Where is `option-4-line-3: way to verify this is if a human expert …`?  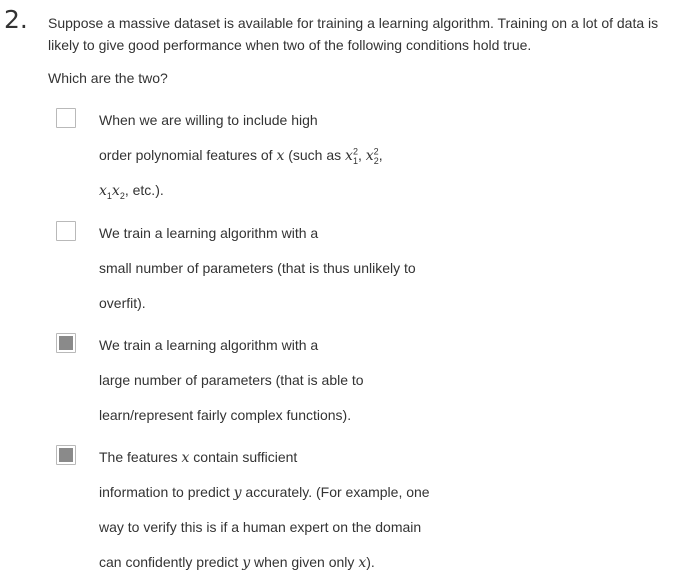 option-4-line-3: way to verify this is if a human expert … is located at coordinates (260, 527).